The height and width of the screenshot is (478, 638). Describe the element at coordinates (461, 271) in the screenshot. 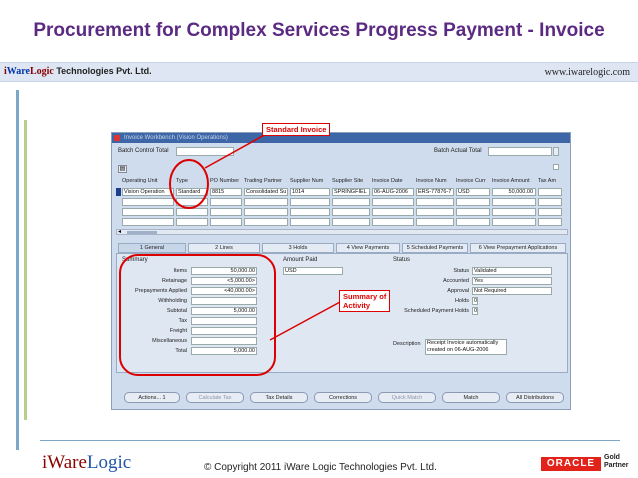

I see `status-label: Status` at that location.